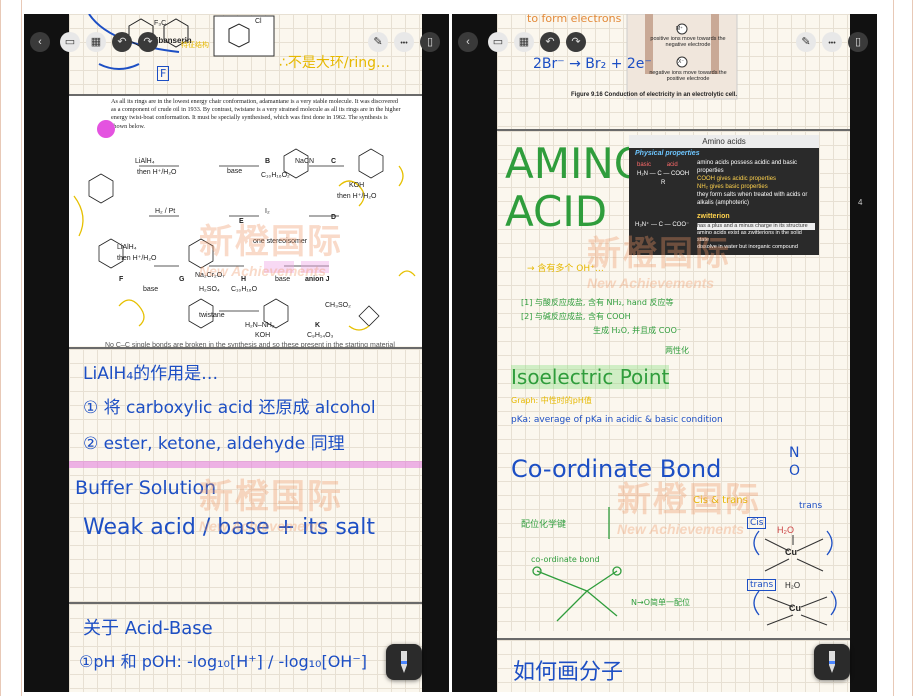 The image size is (913, 696). I want to click on note-line-5: Weak acid / base + its salt, so click(229, 527).